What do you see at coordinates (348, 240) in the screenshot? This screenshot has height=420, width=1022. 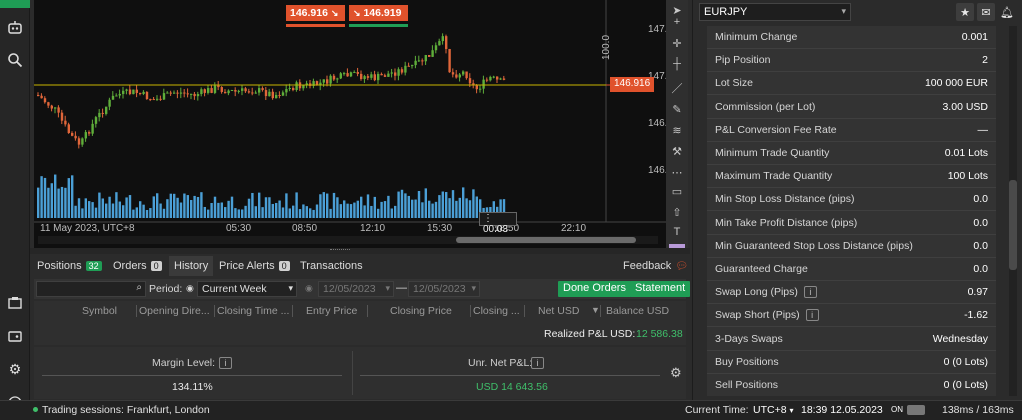 I see `chart-scrollbar` at bounding box center [348, 240].